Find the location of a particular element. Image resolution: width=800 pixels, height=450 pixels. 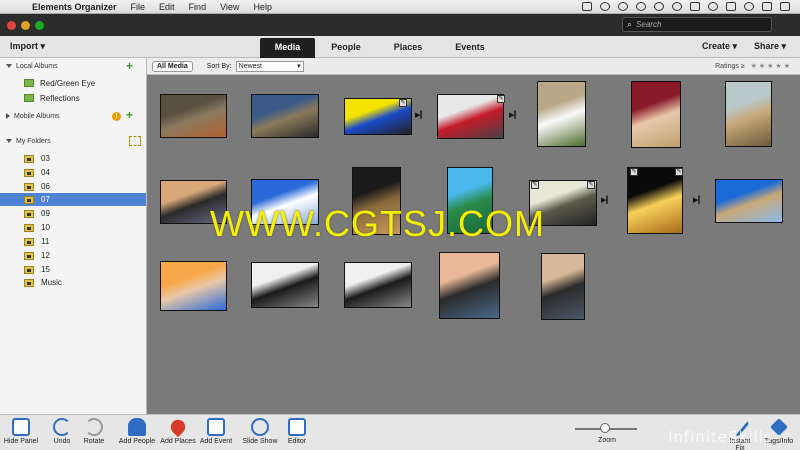

ratings-stars: ★★★★★ is located at coordinates (771, 66).